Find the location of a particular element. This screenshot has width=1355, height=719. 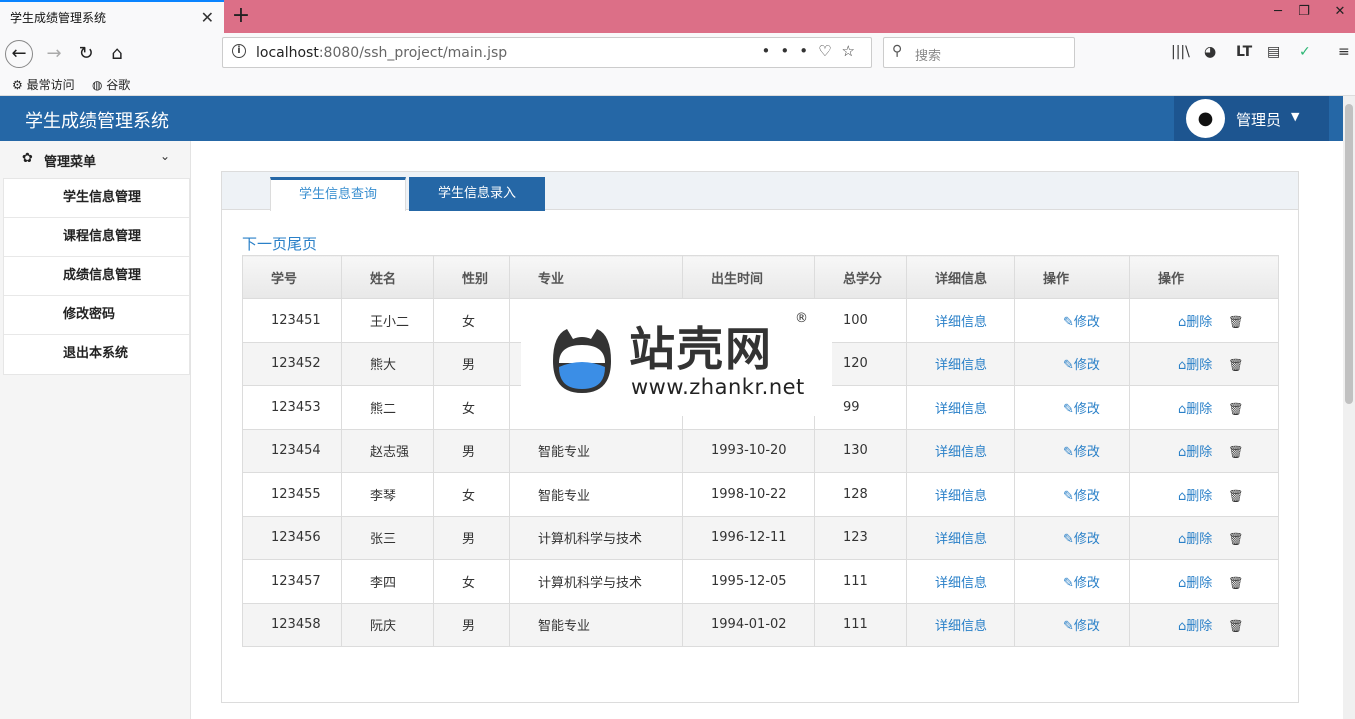

cell-sex: 男 is located at coordinates (471, 363).